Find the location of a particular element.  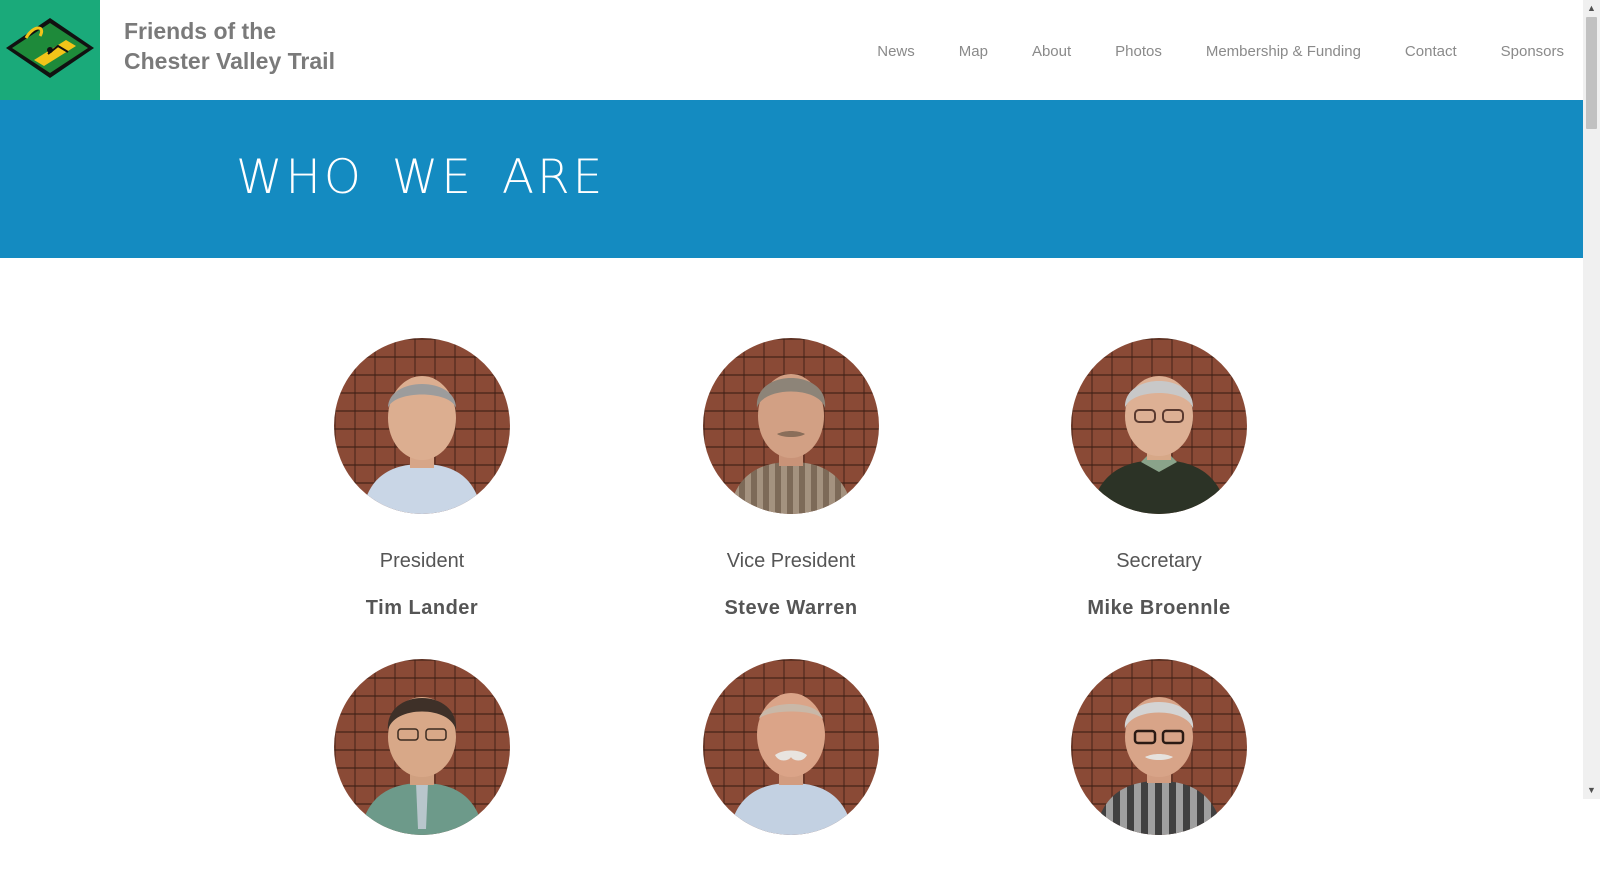

person-role: Vice President is located at coordinates (791, 561).